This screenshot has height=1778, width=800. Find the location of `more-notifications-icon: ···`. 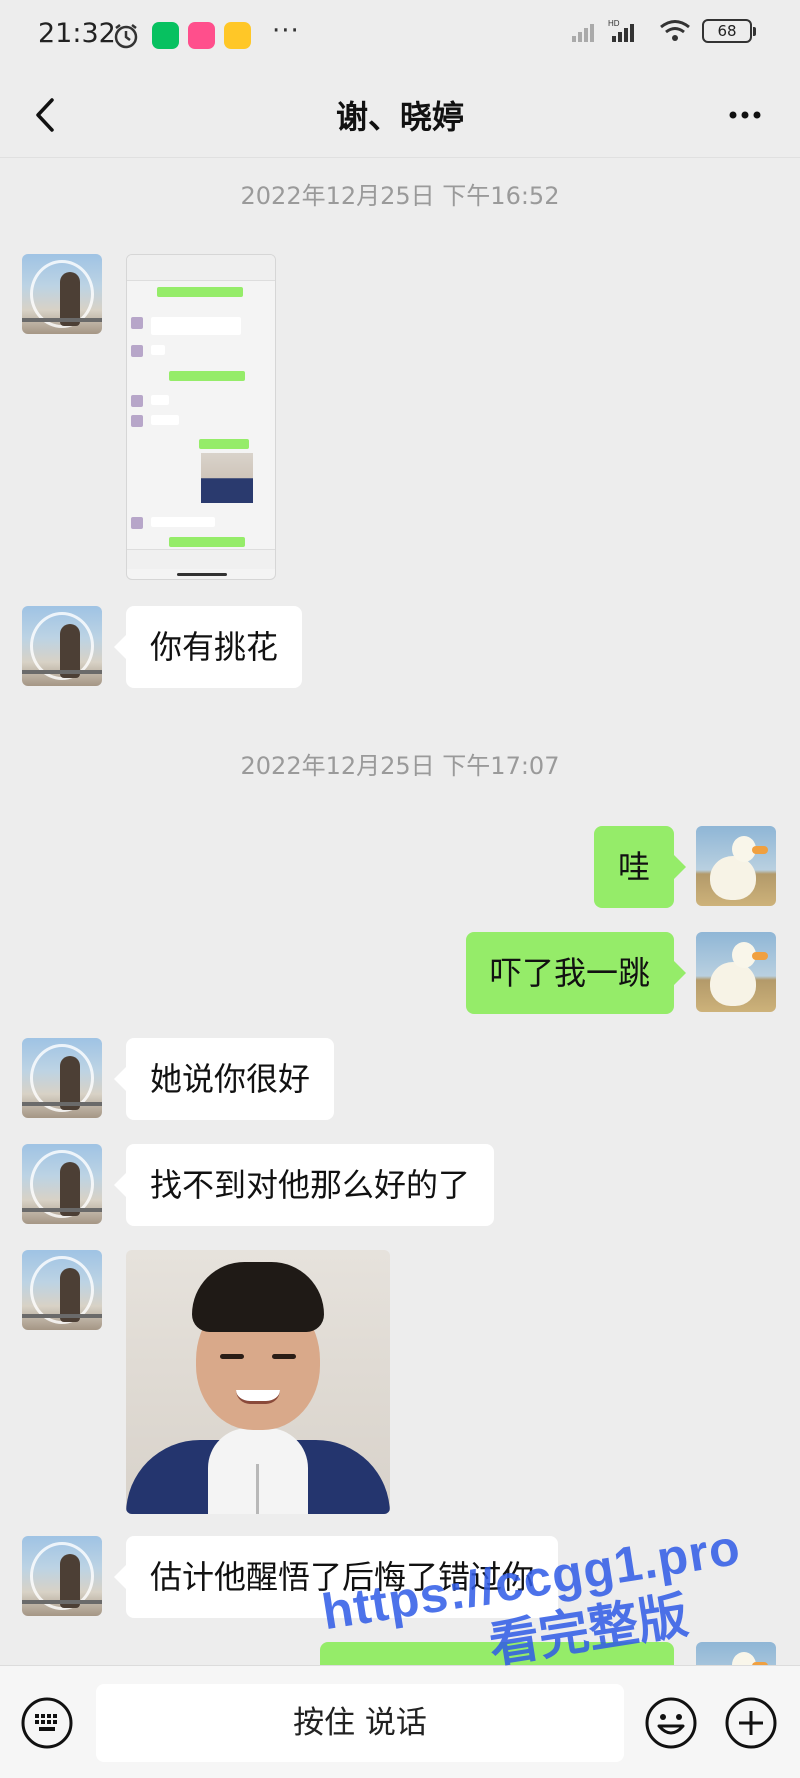

more-notifications-icon: ··· is located at coordinates (286, 31).